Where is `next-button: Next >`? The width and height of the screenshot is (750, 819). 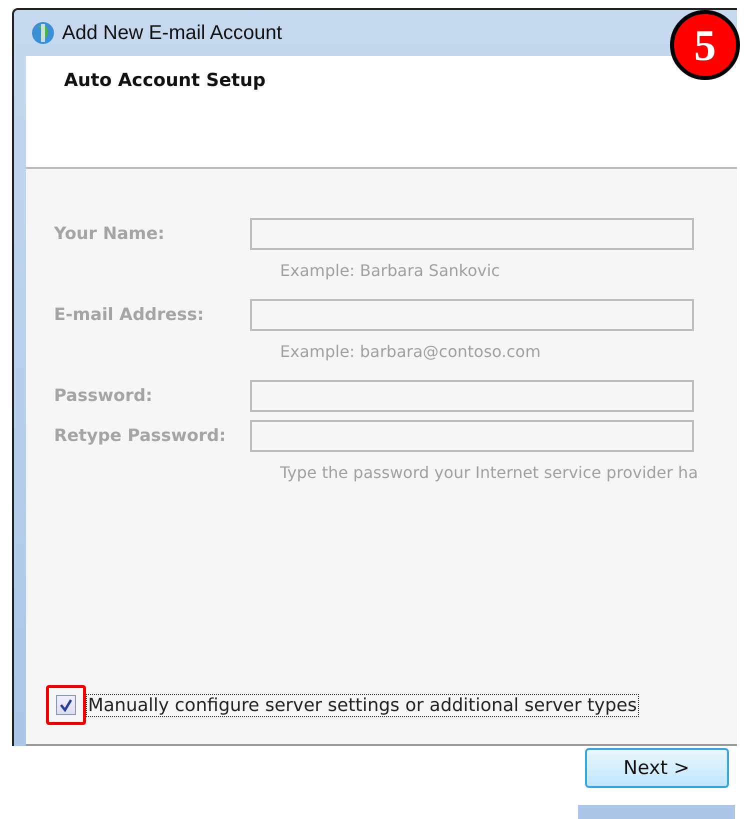
next-button: Next > is located at coordinates (656, 768).